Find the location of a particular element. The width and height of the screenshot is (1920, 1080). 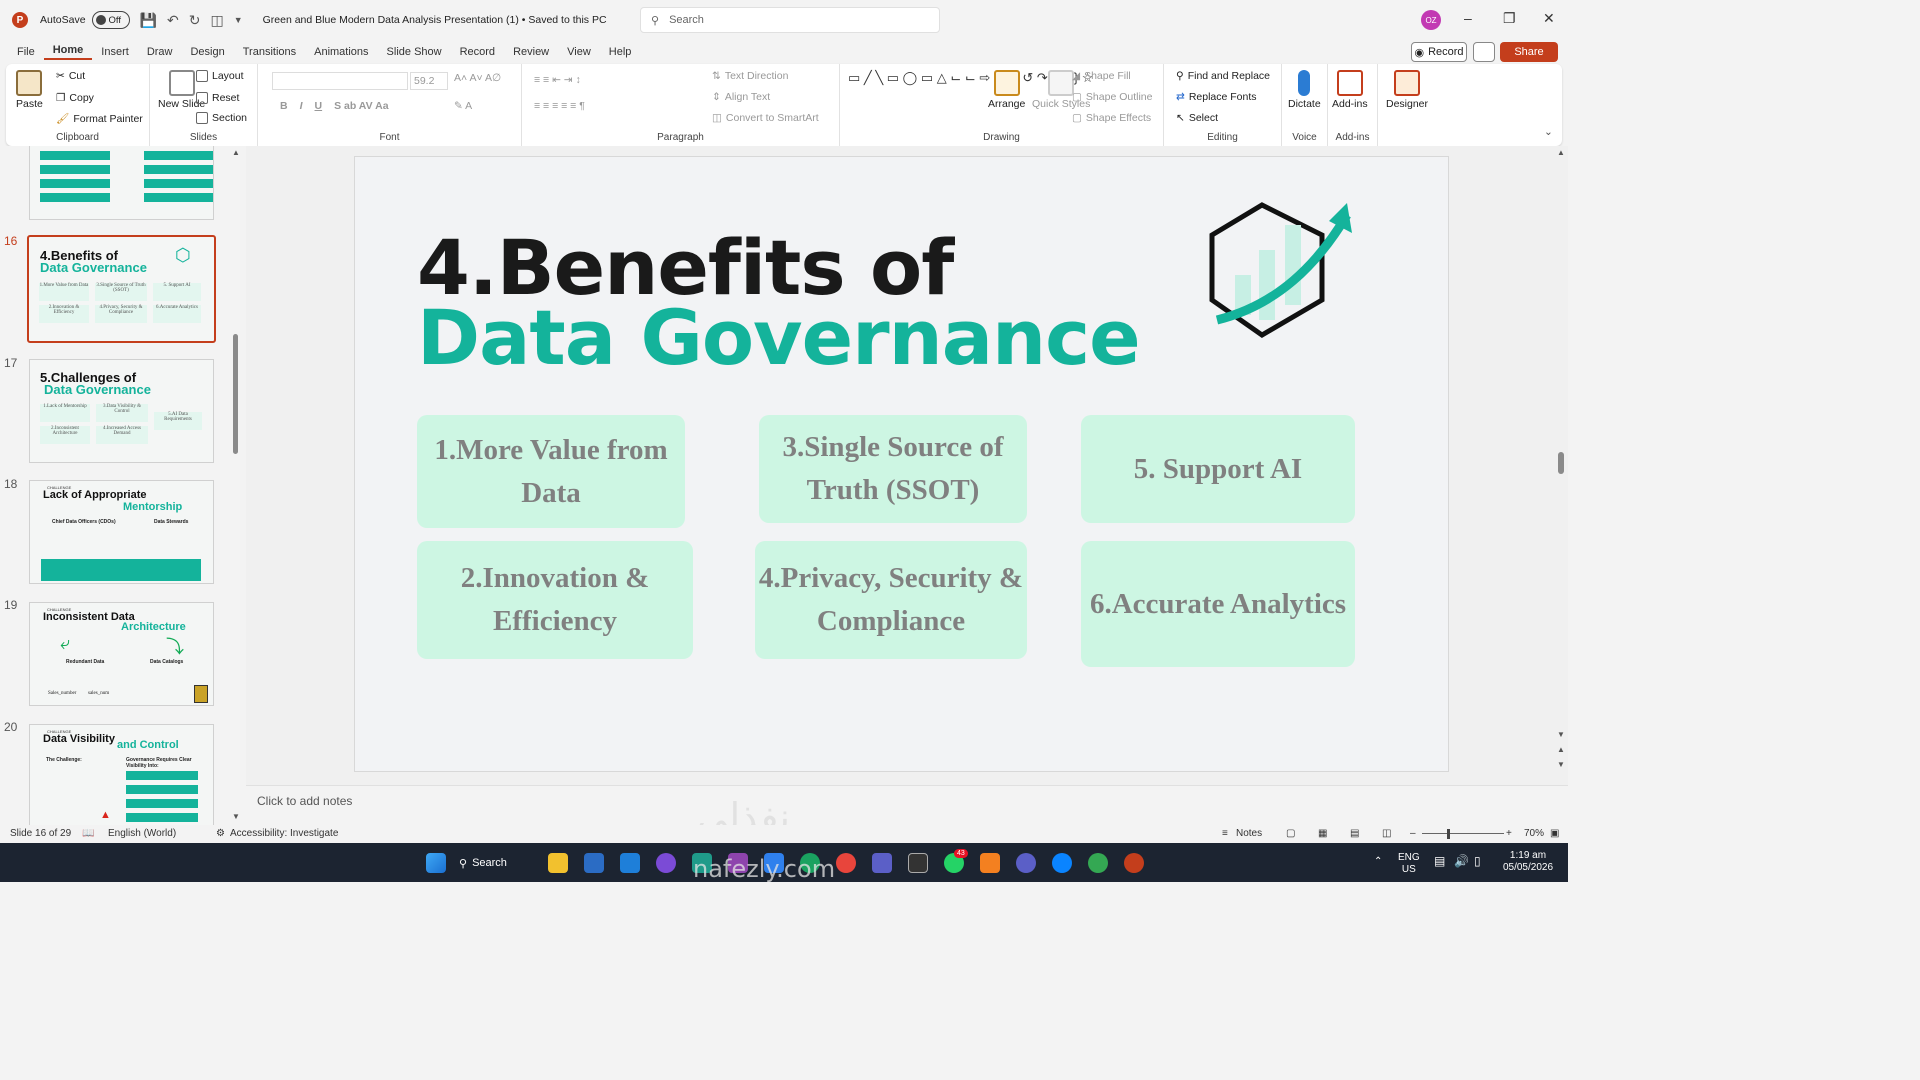

replace-fonts-button: ⇄ Replace Fonts is located at coordinates (1216, 97).